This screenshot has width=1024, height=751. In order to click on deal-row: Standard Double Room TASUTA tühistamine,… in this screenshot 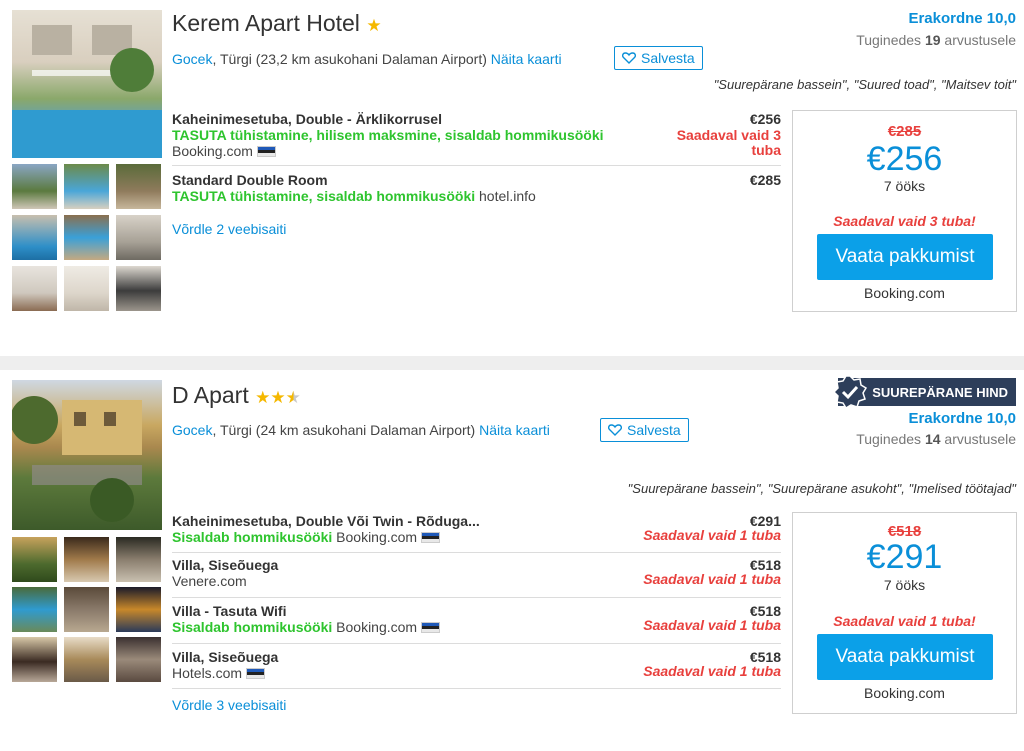, I will do `click(476, 190)`.